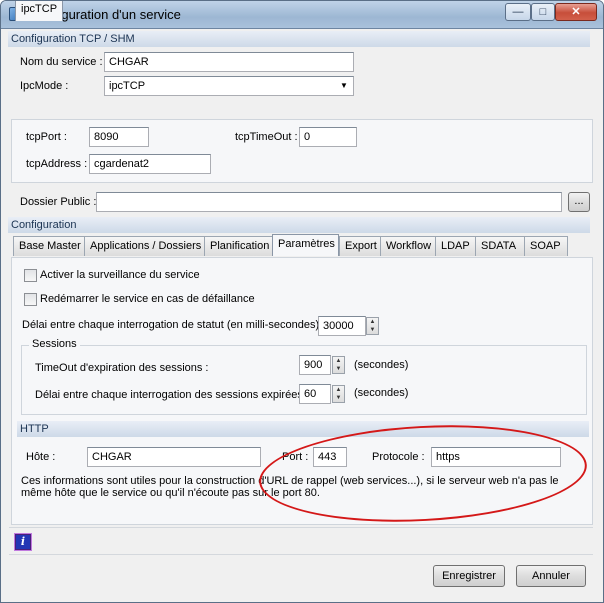 This screenshot has width=604, height=603. What do you see at coordinates (576, 12) in the screenshot?
I see `close-button: ✕` at bounding box center [576, 12].